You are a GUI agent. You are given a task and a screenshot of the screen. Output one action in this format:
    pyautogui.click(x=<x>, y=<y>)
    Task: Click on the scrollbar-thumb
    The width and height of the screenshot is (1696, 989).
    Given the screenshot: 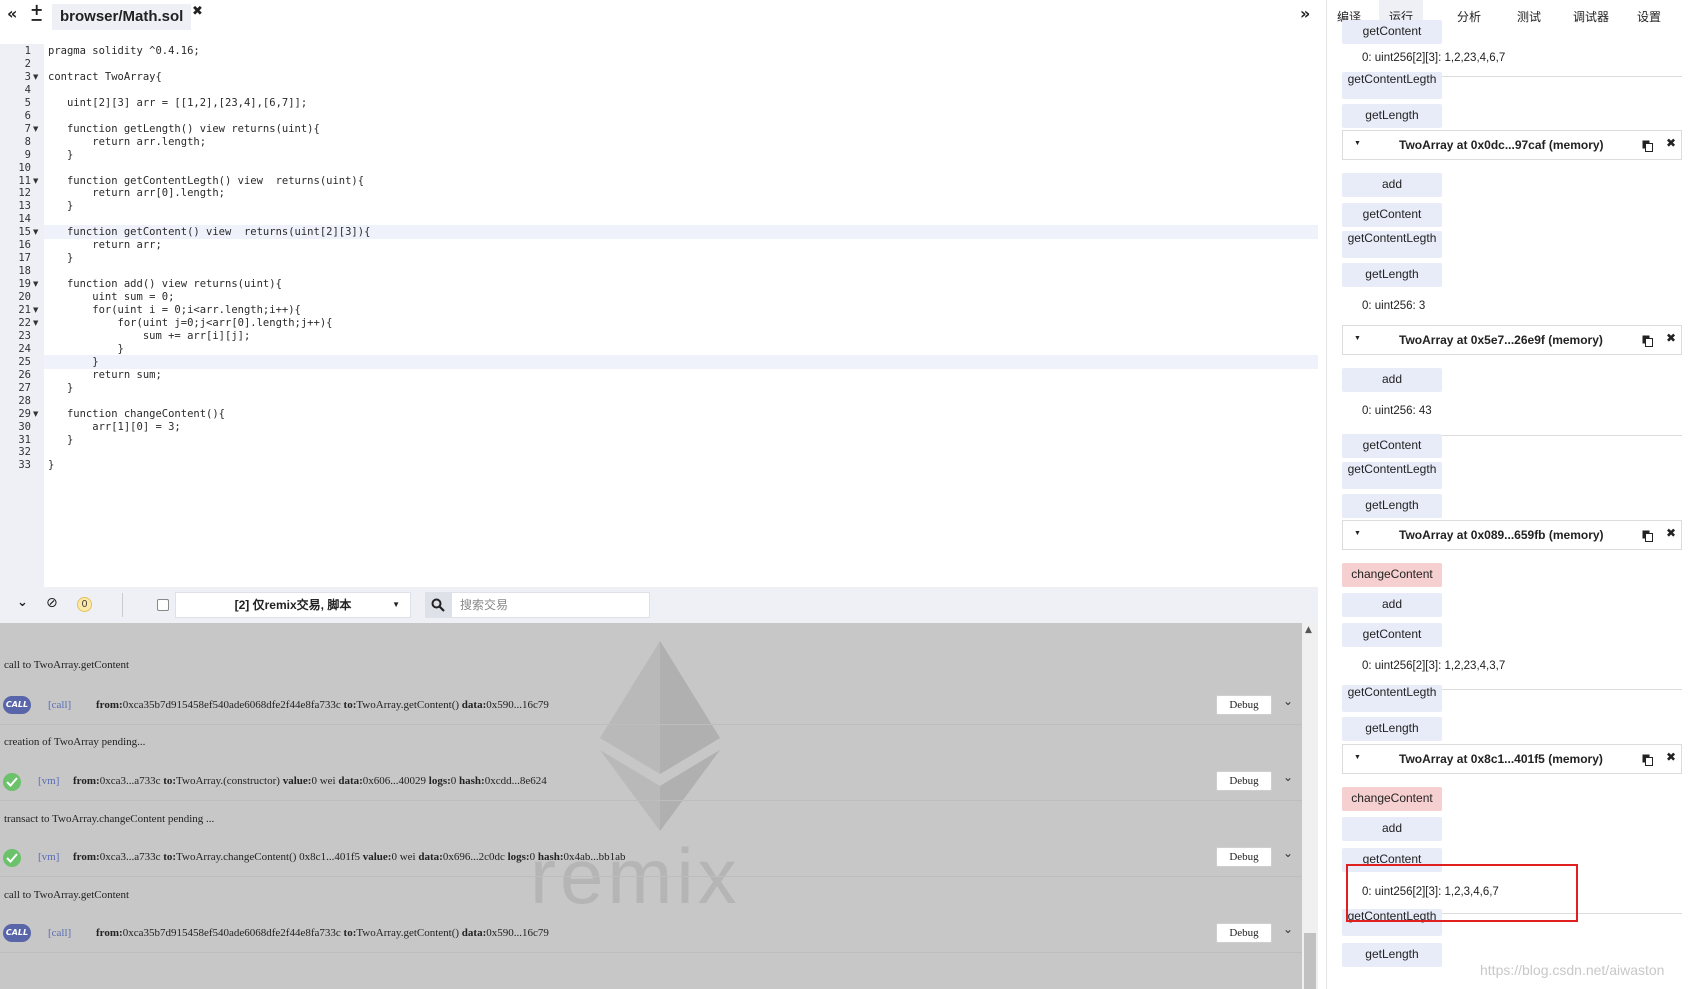 What is the action you would take?
    pyautogui.click(x=1310, y=961)
    